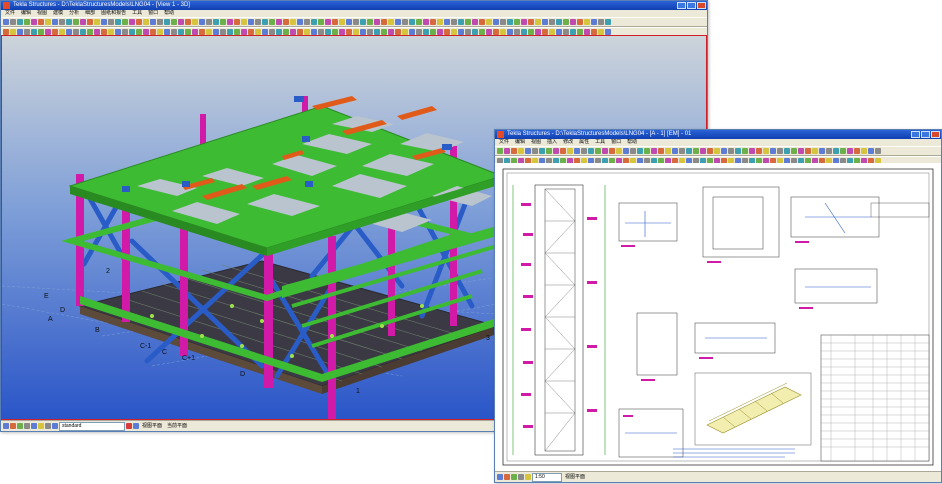 Image resolution: width=942 pixels, height=484 pixels. Describe the element at coordinates (500, 477) in the screenshot. I see `select-tool-icon` at that location.